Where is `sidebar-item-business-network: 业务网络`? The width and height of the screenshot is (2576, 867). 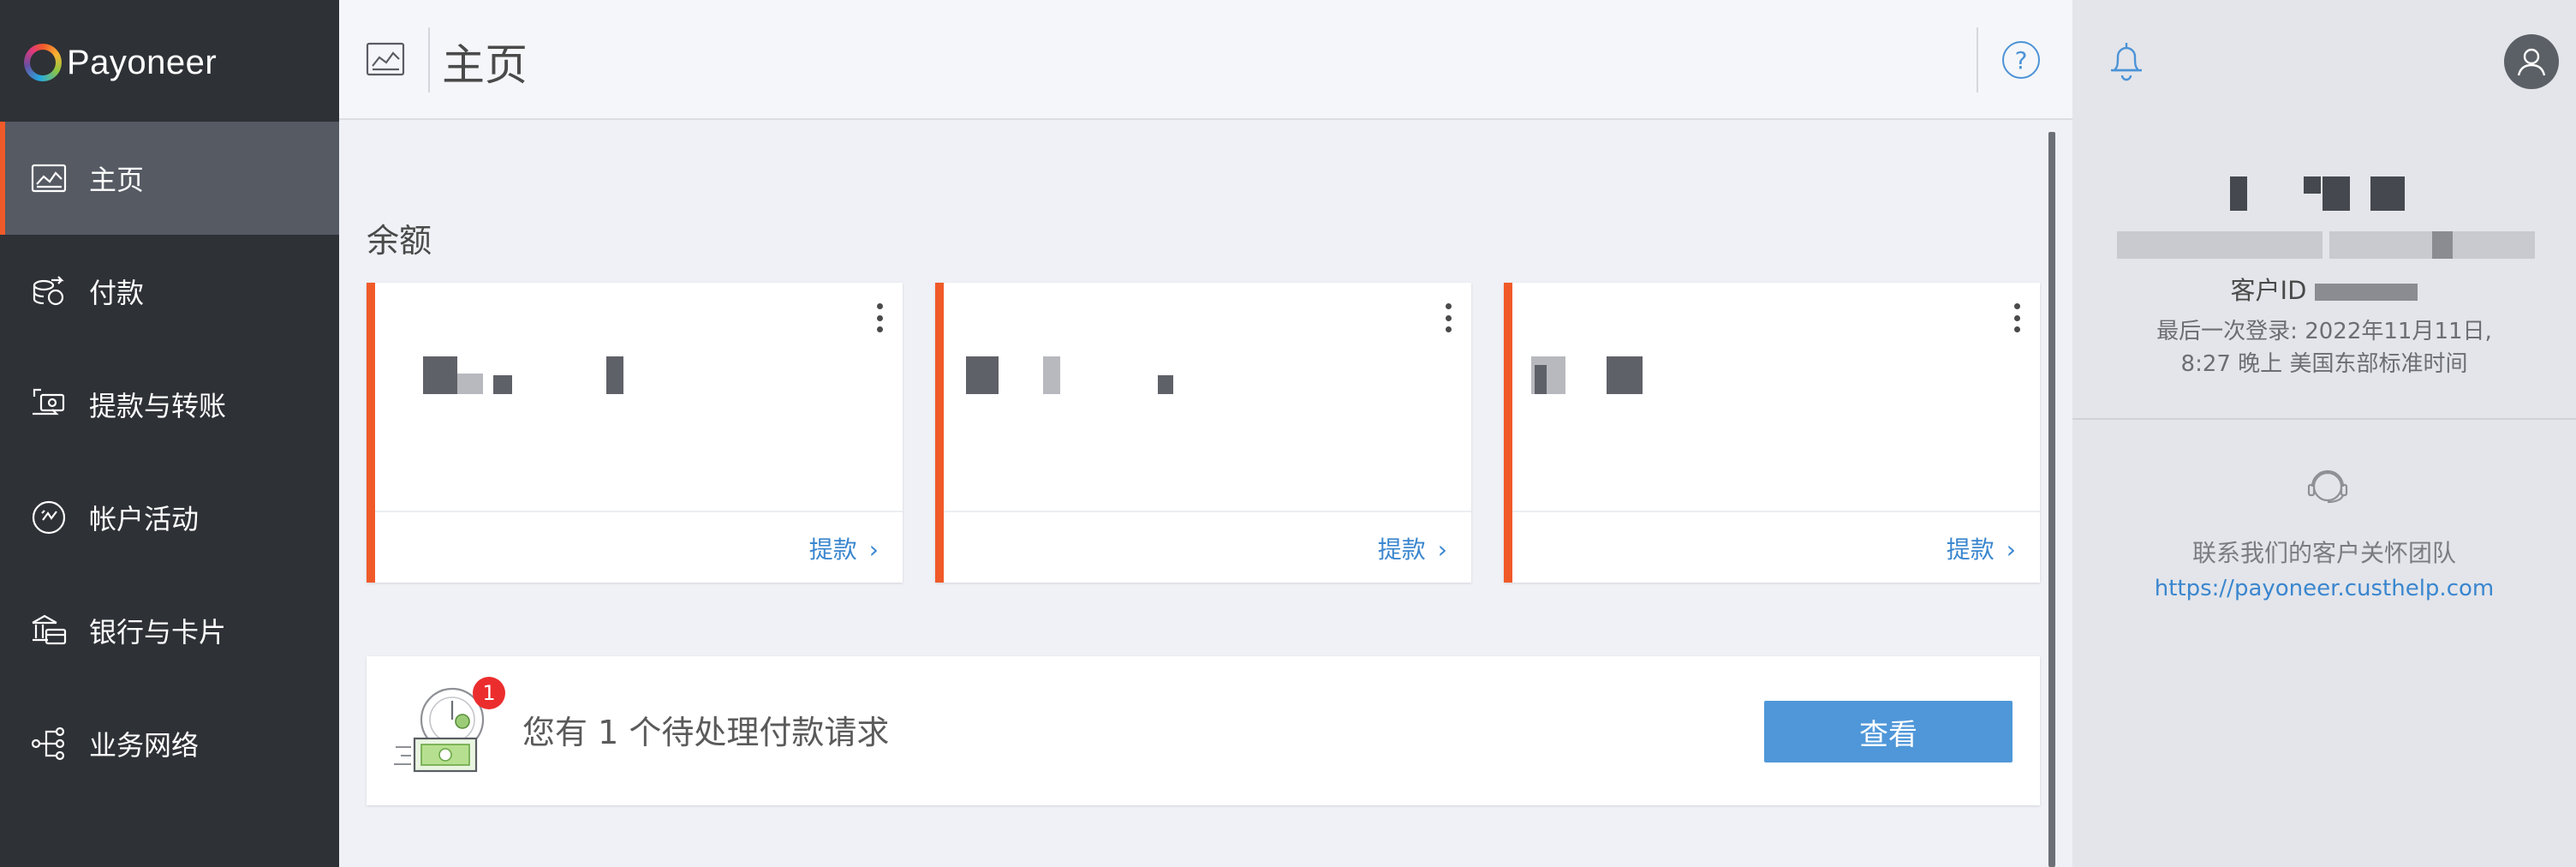
sidebar-item-business-network: 业务网络 is located at coordinates (170, 744).